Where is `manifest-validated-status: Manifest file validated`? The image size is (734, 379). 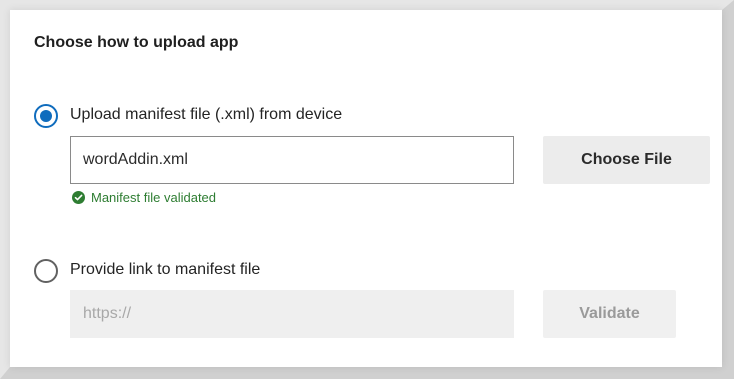
manifest-validated-status: Manifest file validated is located at coordinates (144, 197).